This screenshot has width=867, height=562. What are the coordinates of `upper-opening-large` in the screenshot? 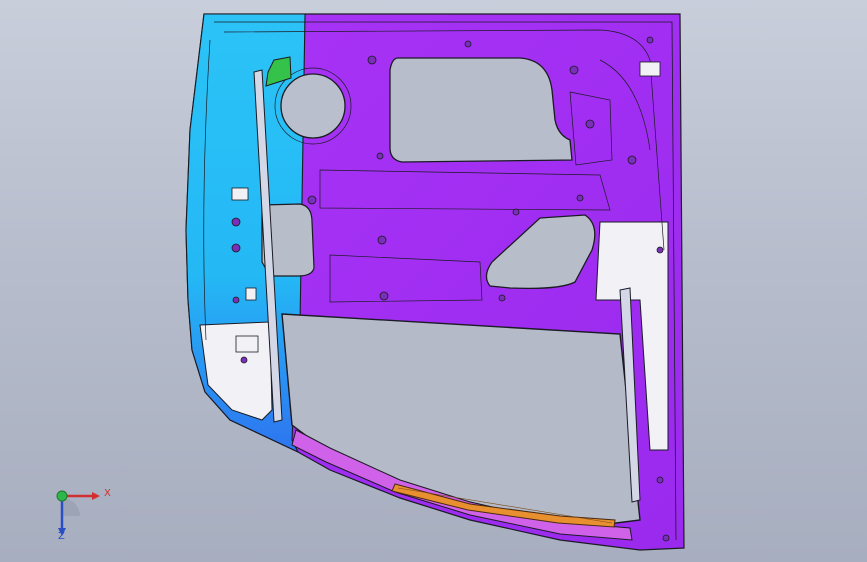 It's located at (481, 110).